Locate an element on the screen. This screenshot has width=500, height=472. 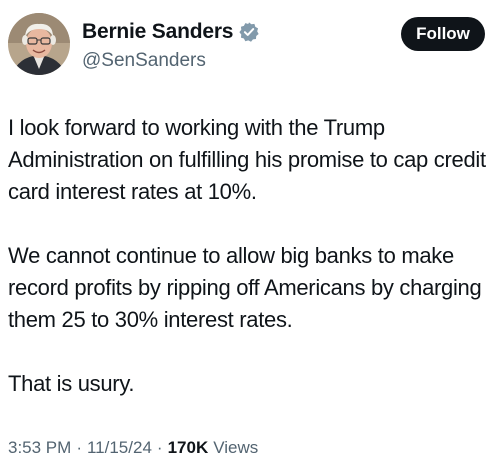
author-handle: @SenSanders is located at coordinates (144, 61).